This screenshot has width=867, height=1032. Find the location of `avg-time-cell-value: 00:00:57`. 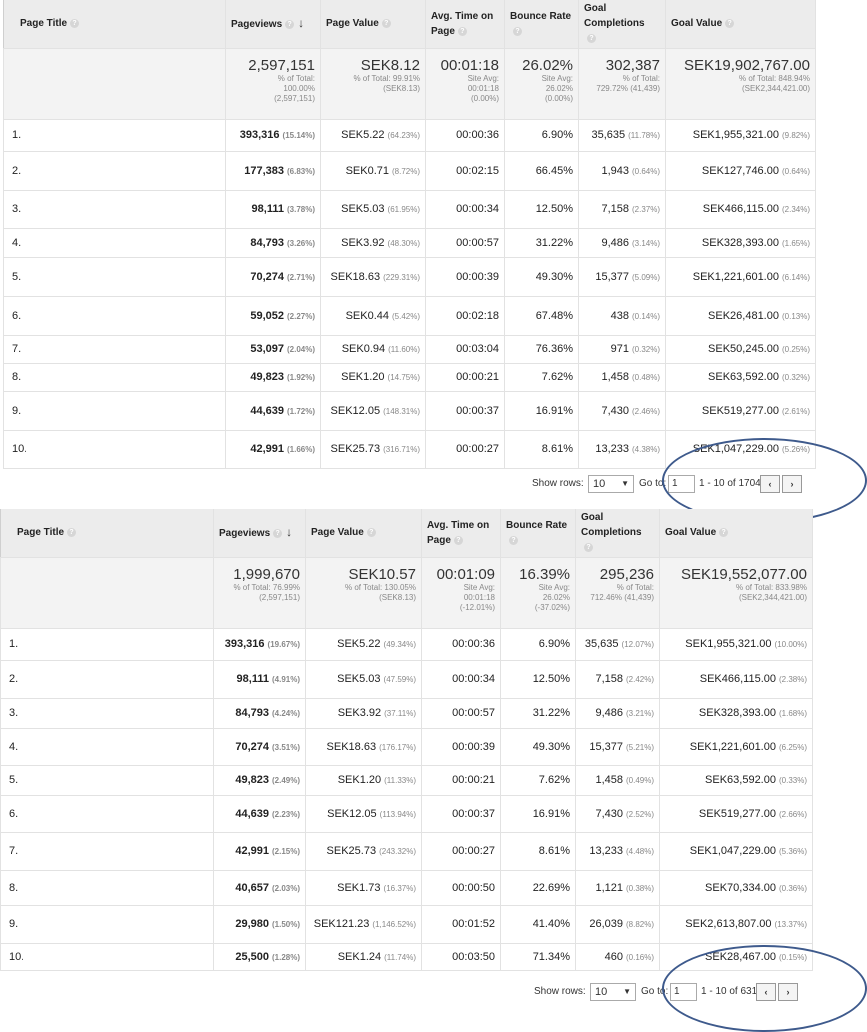

avg-time-cell-value: 00:00:57 is located at coordinates (477, 242).